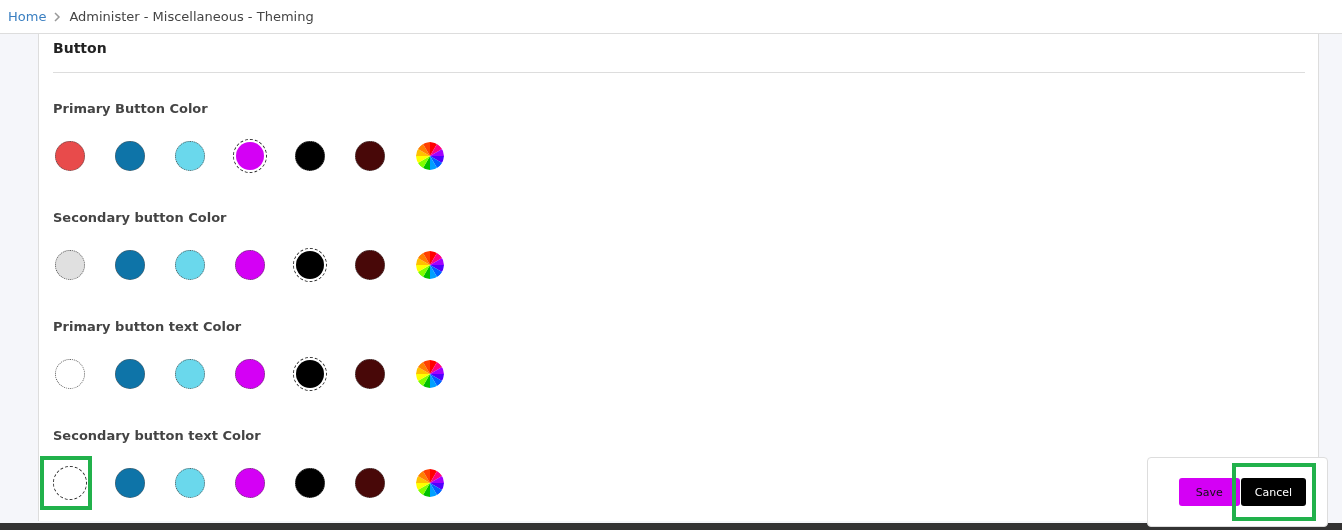 This screenshot has height=530, width=1342. I want to click on section-label: Primary Button Color, so click(131, 109).